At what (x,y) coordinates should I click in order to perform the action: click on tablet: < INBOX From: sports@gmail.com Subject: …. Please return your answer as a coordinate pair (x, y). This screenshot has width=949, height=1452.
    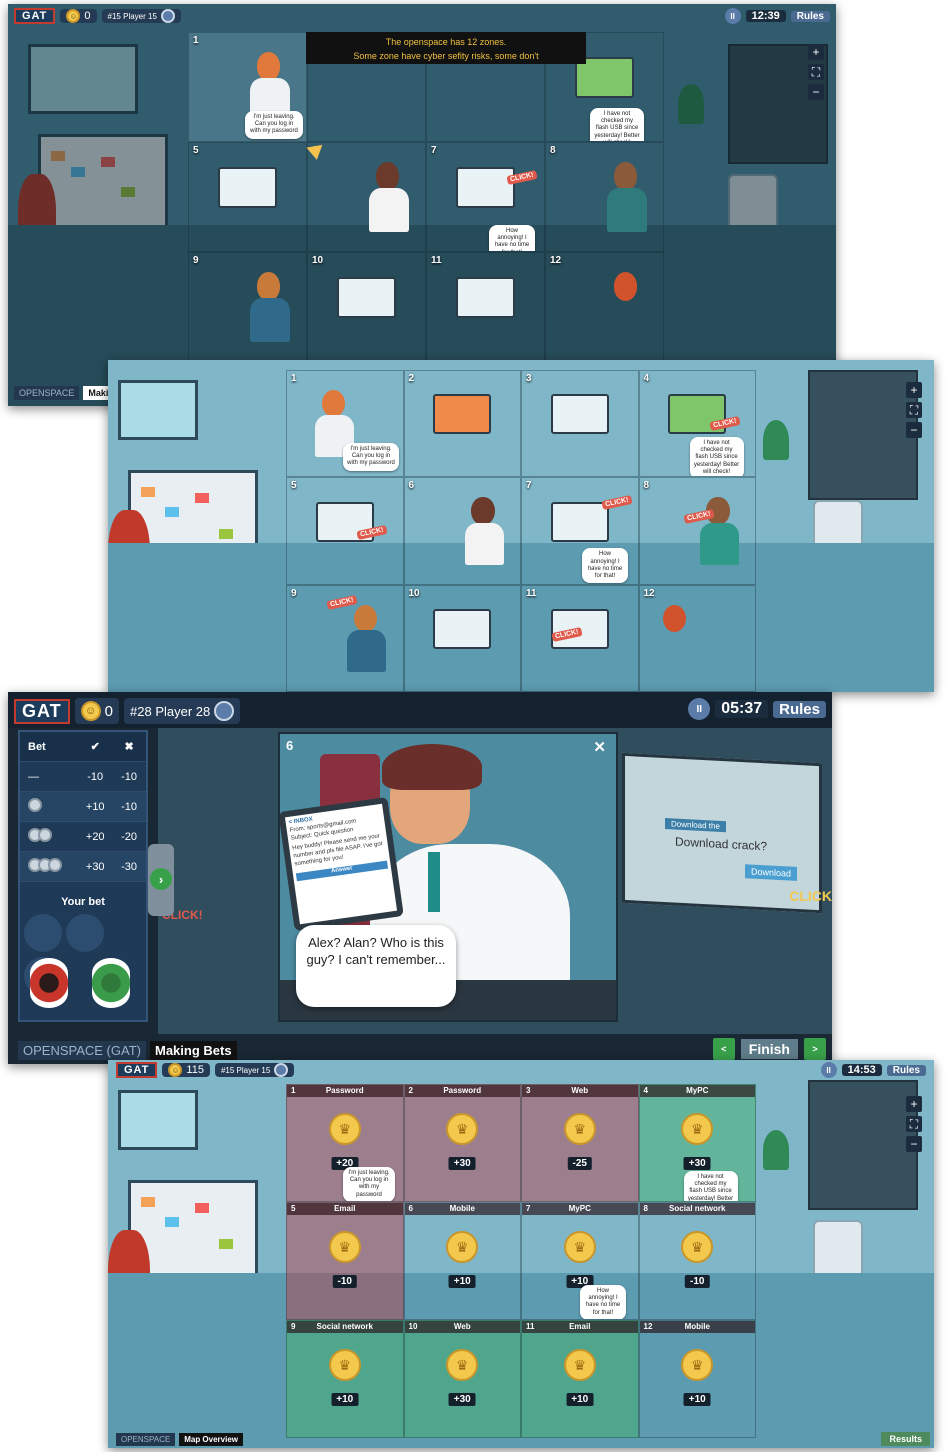
    Looking at the image, I should click on (342, 864).